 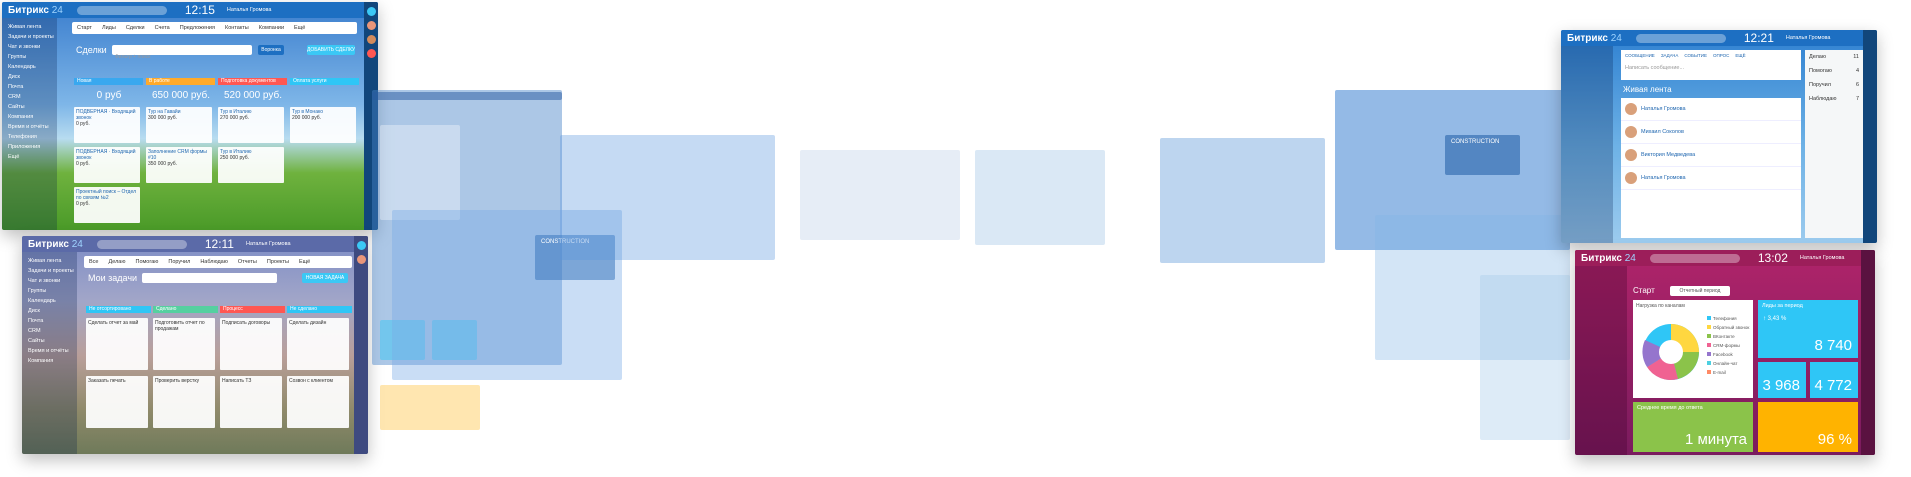 What do you see at coordinates (1693, 427) in the screenshot?
I see `kpi-tile: Среднее время до ответа 1 минута` at bounding box center [1693, 427].